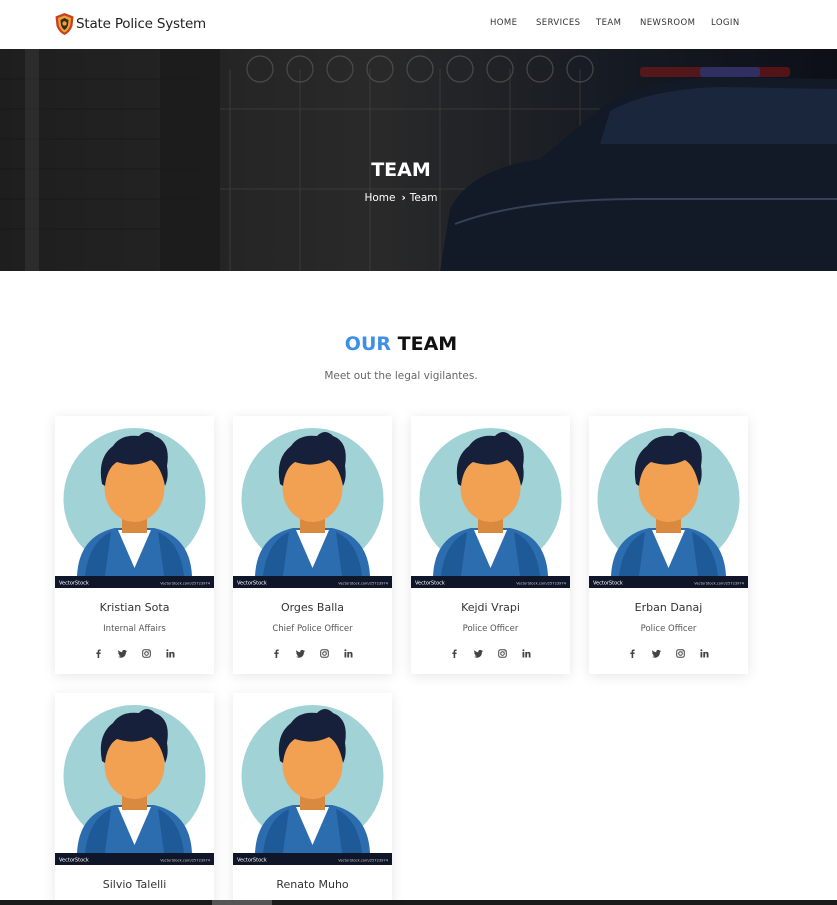  I want to click on hero-title: TEAM, so click(401, 170).